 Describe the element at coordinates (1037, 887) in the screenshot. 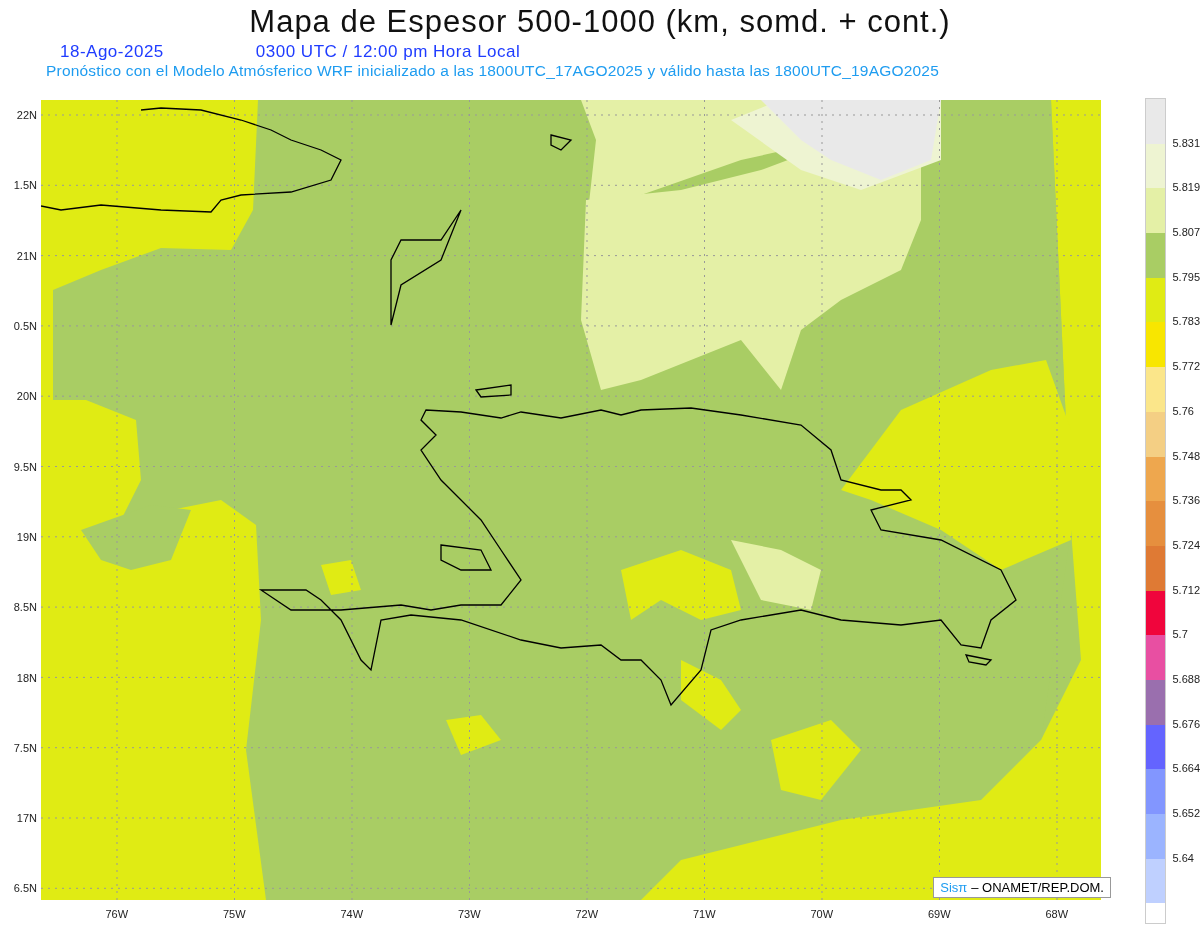

I see `credit-text: – ONAMET/REP.DOM.` at that location.